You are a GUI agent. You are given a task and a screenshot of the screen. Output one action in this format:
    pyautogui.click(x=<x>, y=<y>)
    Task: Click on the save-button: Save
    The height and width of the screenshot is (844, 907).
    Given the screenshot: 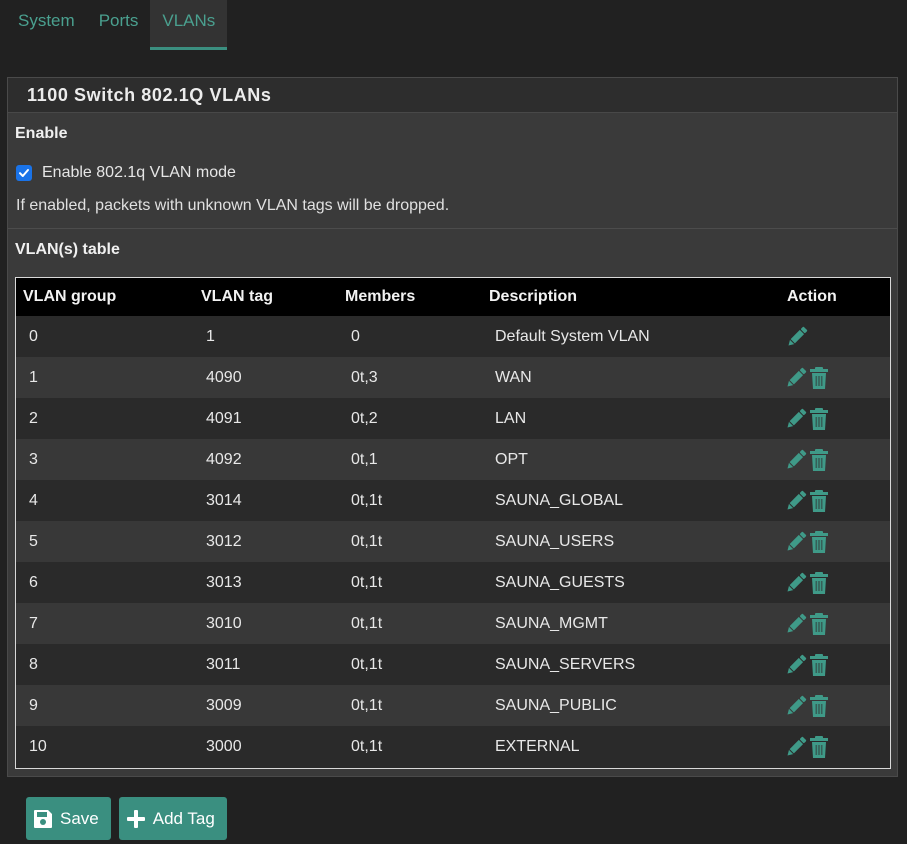 What is the action you would take?
    pyautogui.click(x=68, y=818)
    